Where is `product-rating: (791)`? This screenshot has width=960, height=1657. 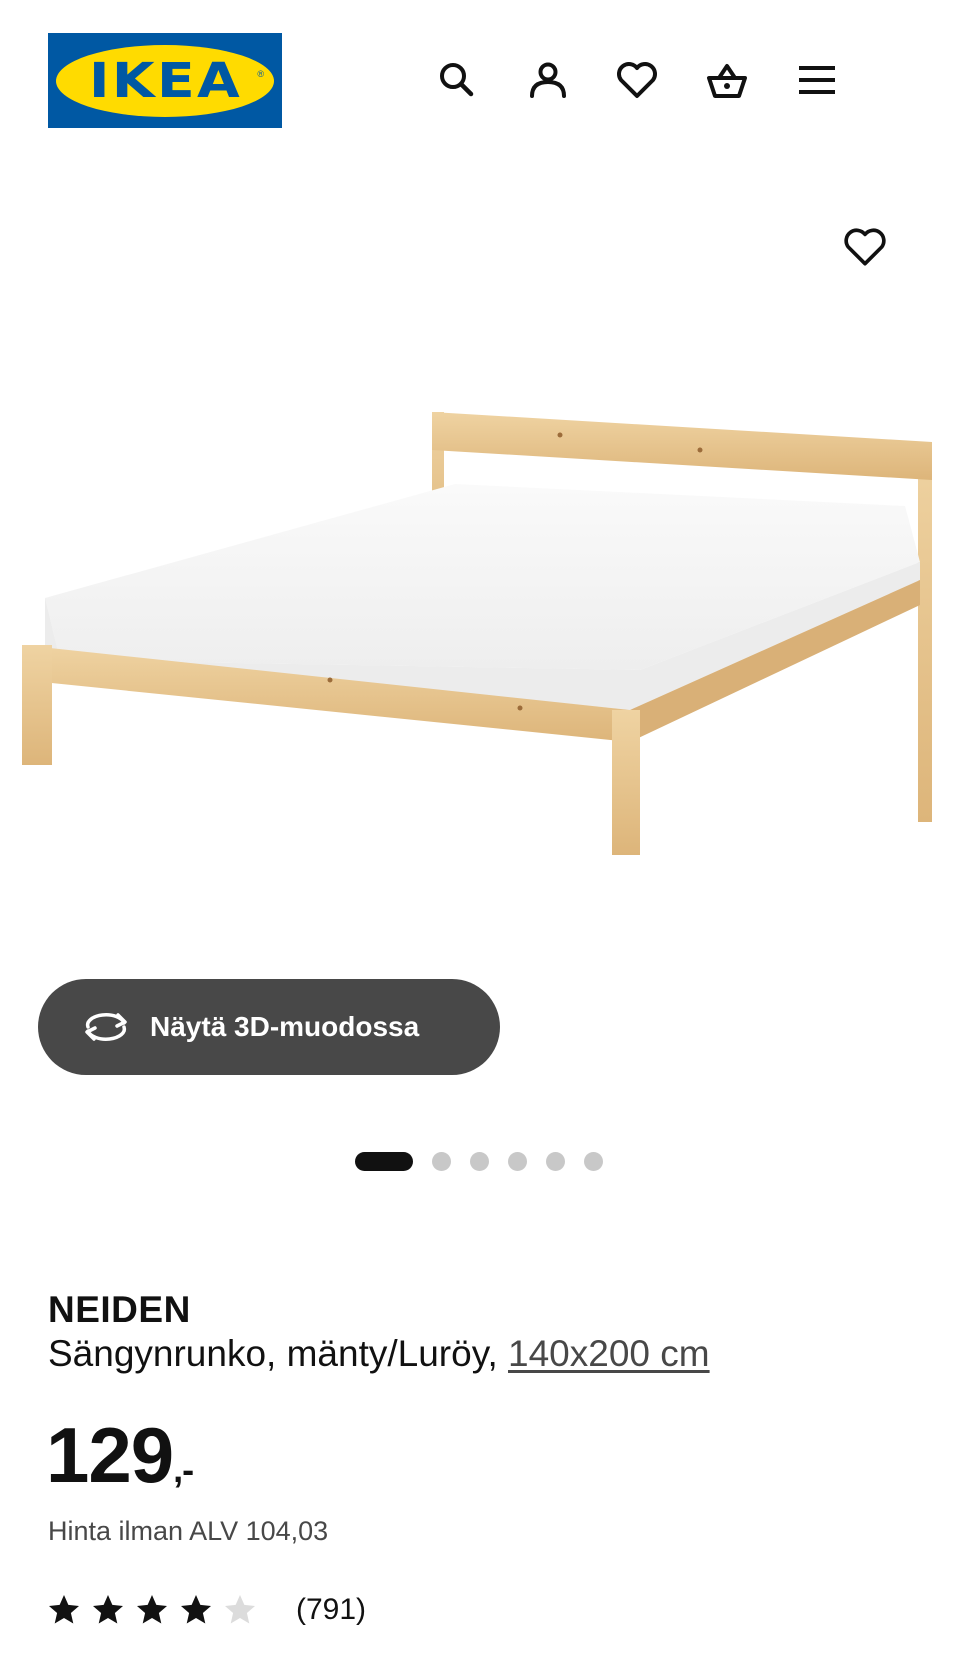 product-rating: (791) is located at coordinates (206, 1610).